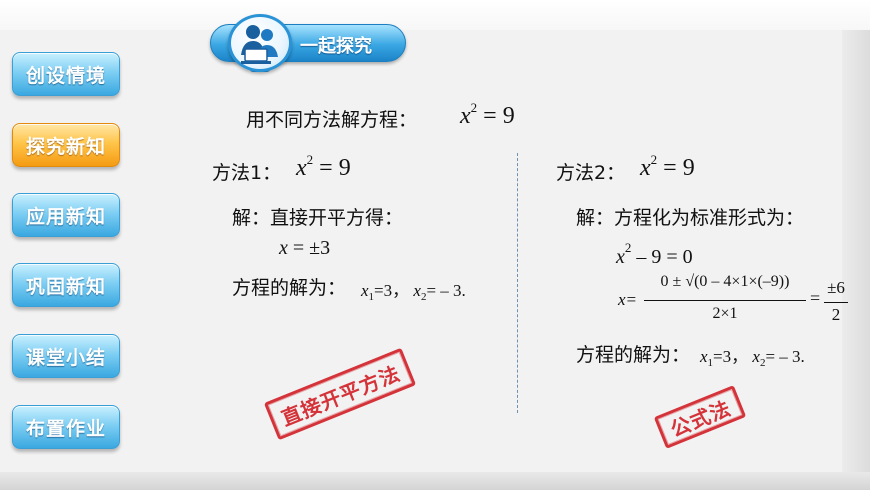 This screenshot has width=870, height=490. What do you see at coordinates (310, 159) in the screenshot?
I see `method1-eq-exp: 2` at bounding box center [310, 159].